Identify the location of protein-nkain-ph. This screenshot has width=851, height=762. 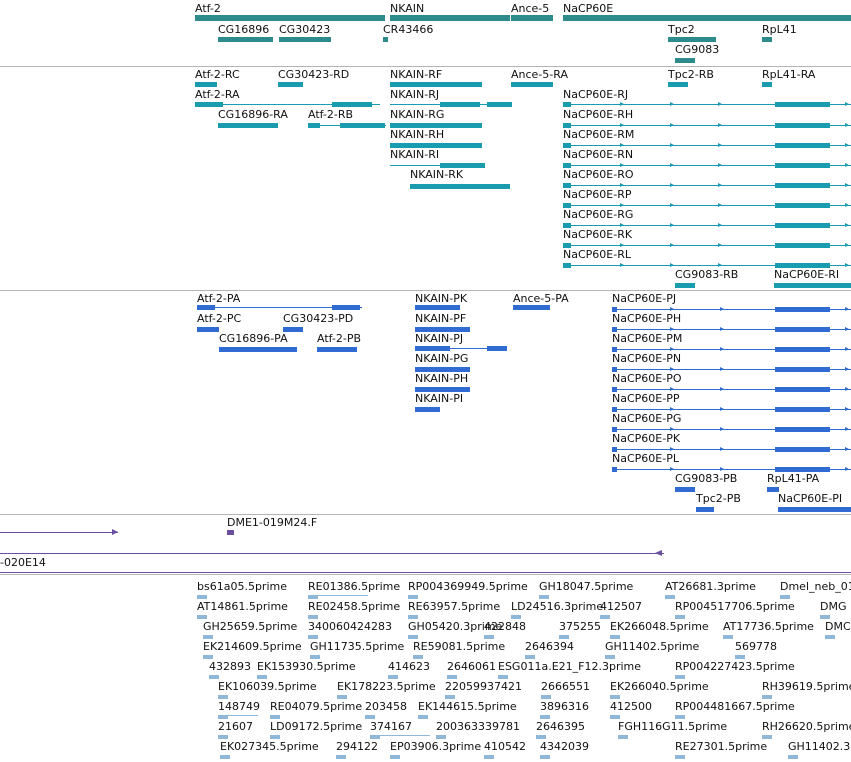
(442, 389).